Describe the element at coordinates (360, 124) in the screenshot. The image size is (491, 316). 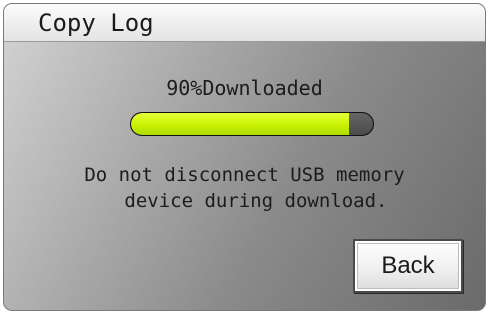
I see `progress-remaining` at that location.